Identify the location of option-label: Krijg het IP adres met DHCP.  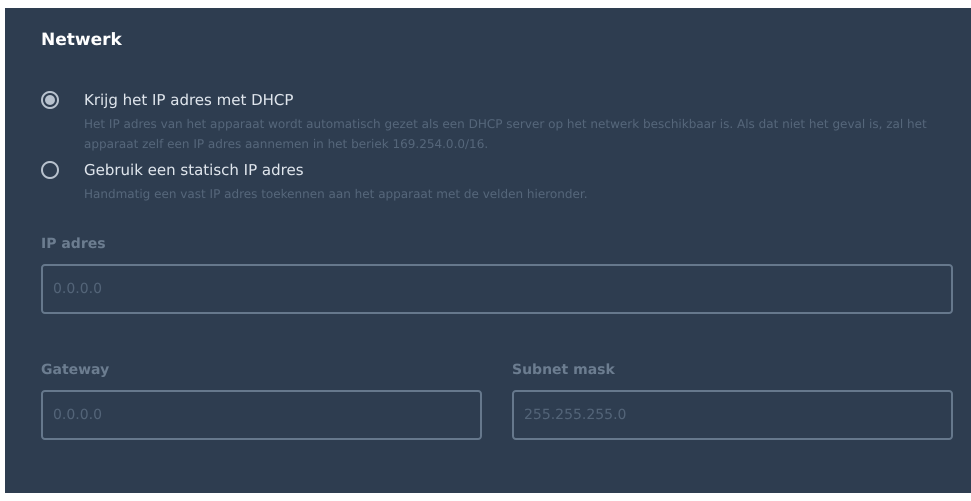
(189, 100).